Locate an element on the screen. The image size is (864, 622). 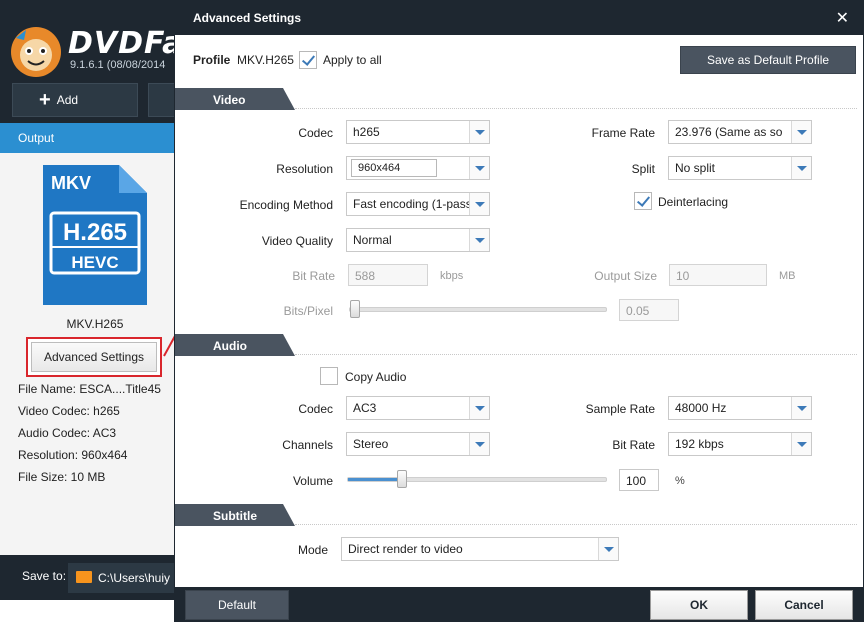
split-value: No split is located at coordinates (695, 168).